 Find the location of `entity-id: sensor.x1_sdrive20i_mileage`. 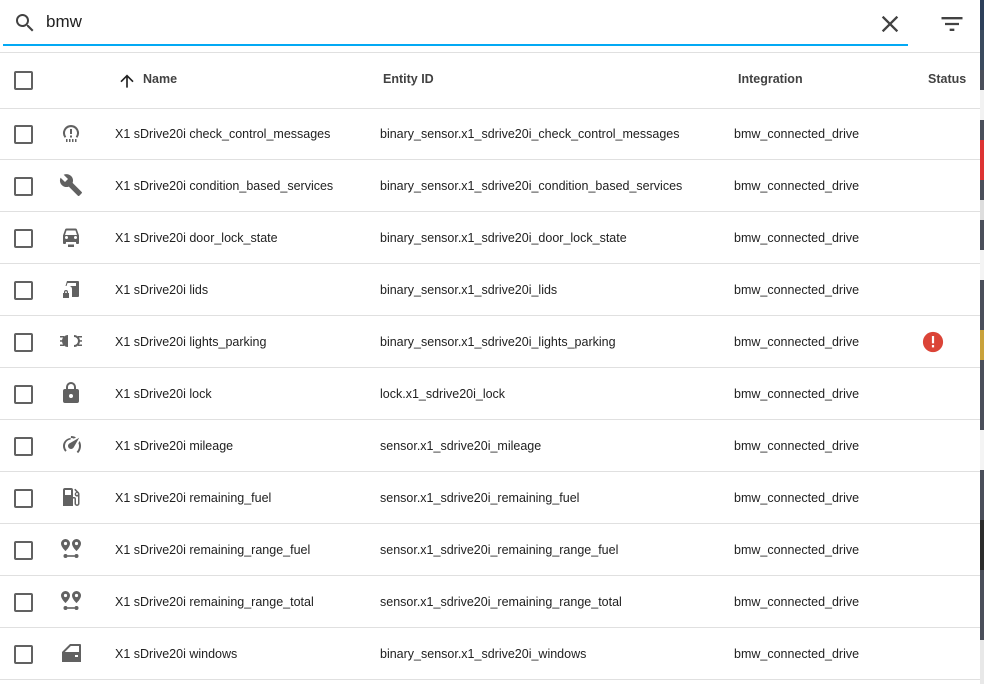

entity-id: sensor.x1_sdrive20i_mileage is located at coordinates (461, 446).